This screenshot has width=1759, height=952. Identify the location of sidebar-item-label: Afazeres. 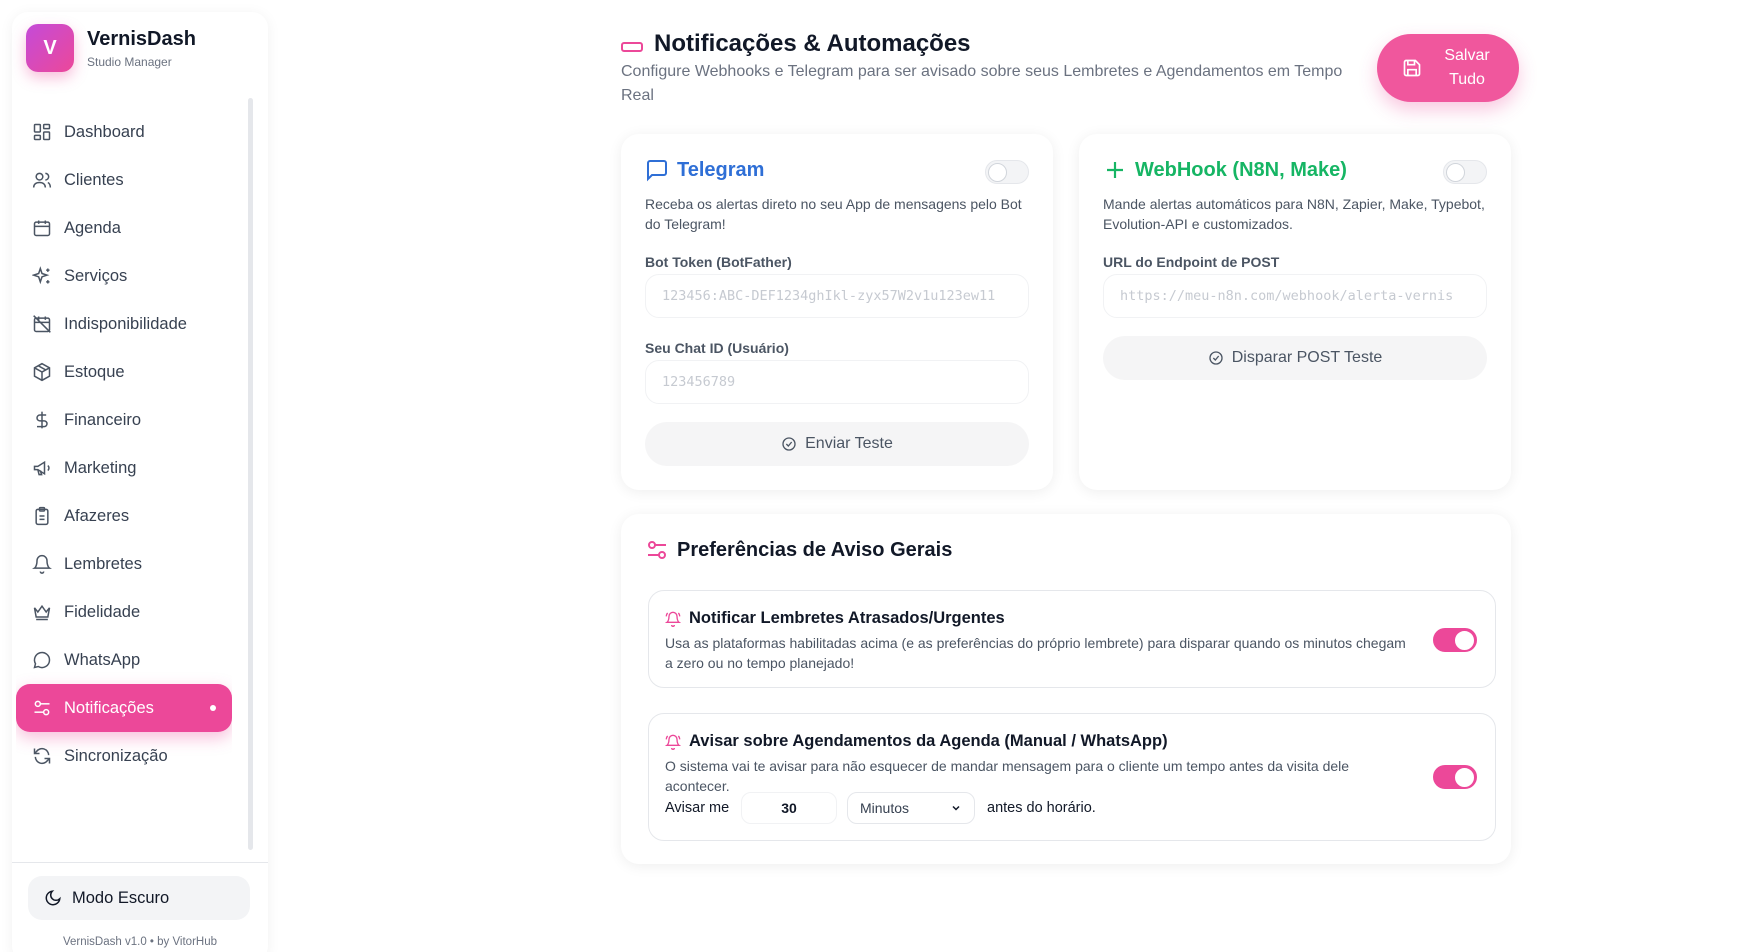
(97, 515).